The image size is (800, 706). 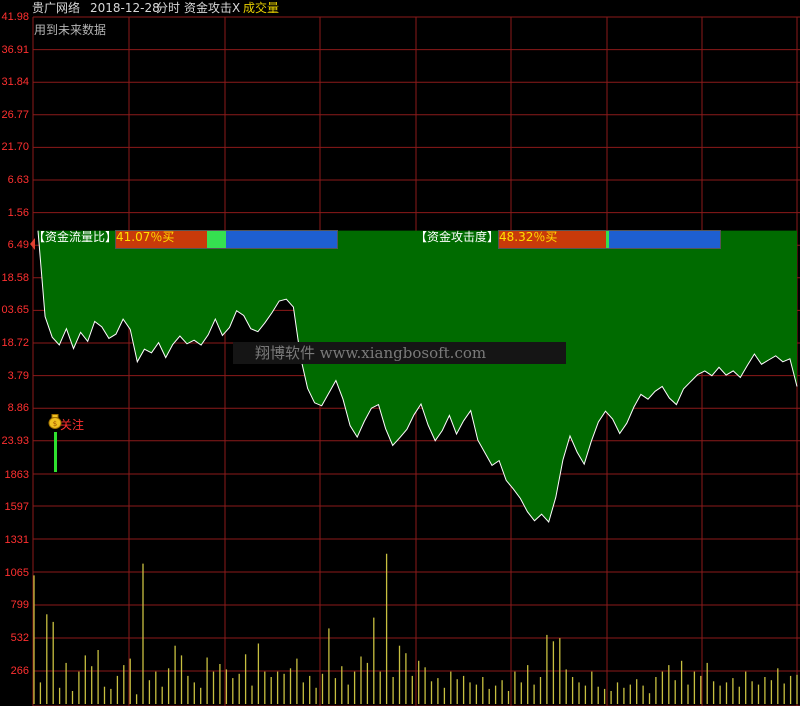 I want to click on price-tick-label: 6.63, so click(x=18, y=180).